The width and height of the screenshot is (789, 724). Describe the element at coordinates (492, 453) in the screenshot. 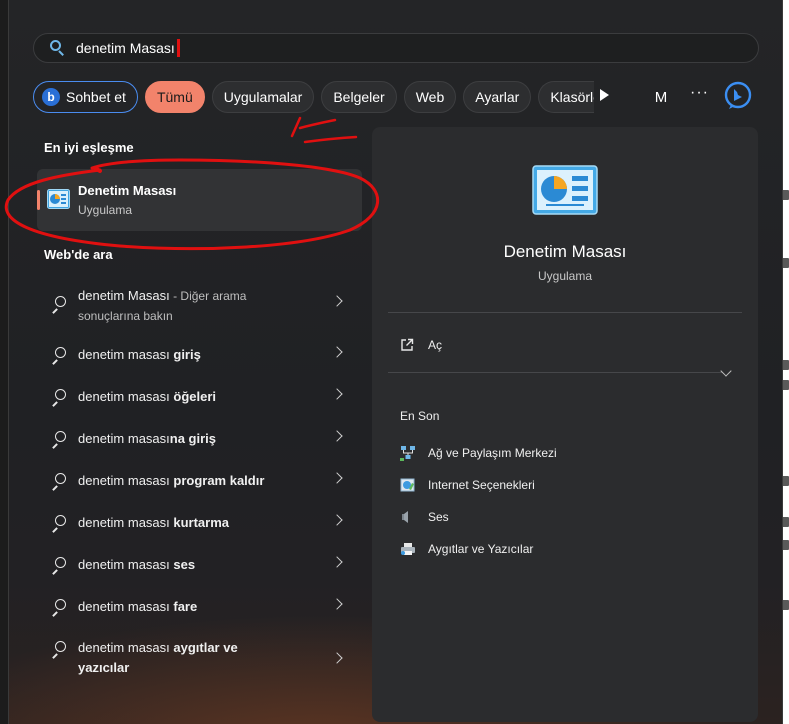

I see `recent-label: Ağ ve Paylaşım Merkezi` at that location.